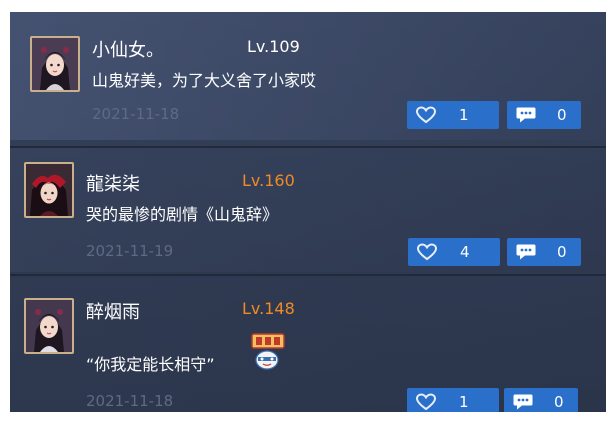 This screenshot has height=426, width=614. I want to click on emoji-sticker-icon, so click(269, 352).